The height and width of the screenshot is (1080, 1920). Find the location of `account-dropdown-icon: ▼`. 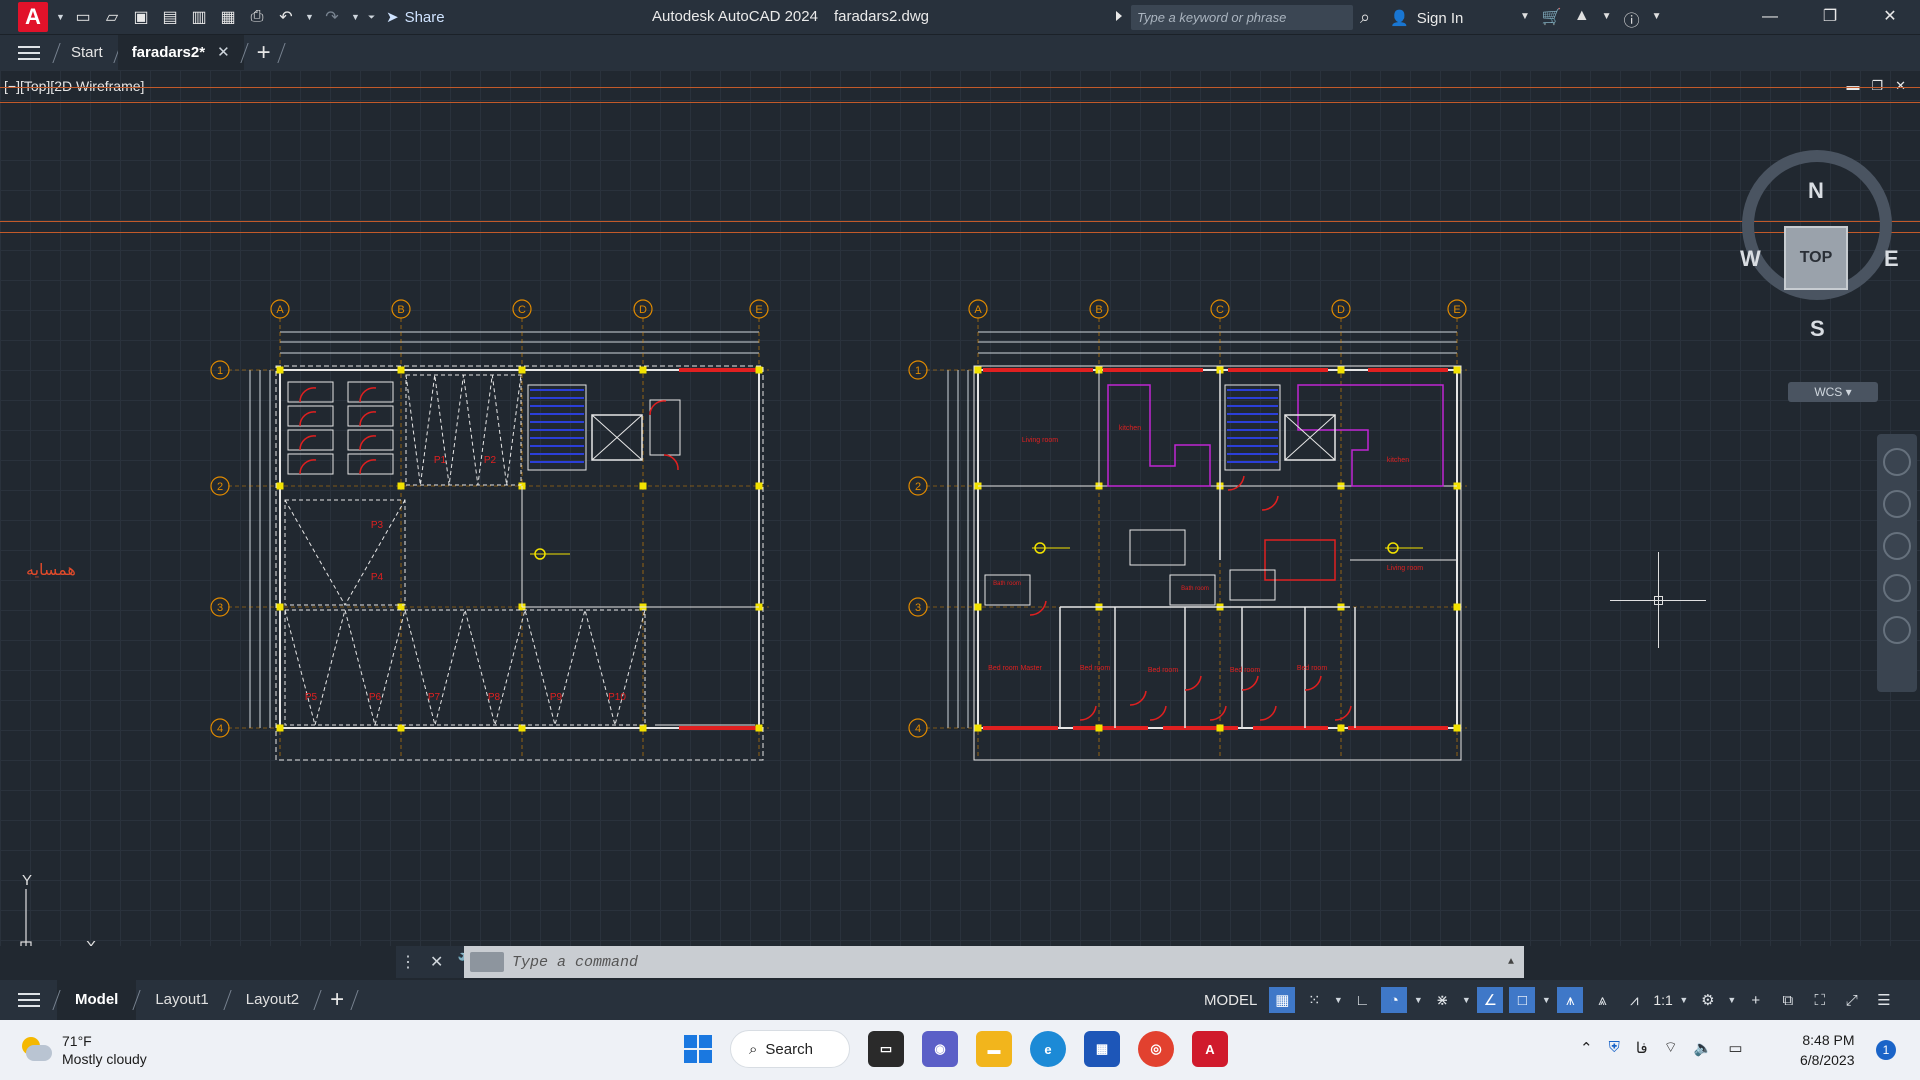

account-dropdown-icon: ▼ is located at coordinates (1607, 19).